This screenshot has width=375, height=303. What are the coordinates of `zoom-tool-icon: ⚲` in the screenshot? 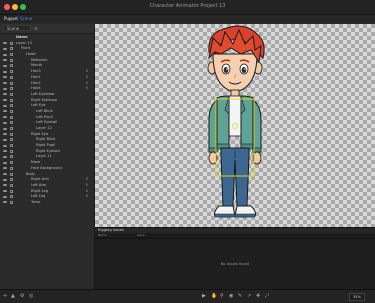 It's located at (222, 296).